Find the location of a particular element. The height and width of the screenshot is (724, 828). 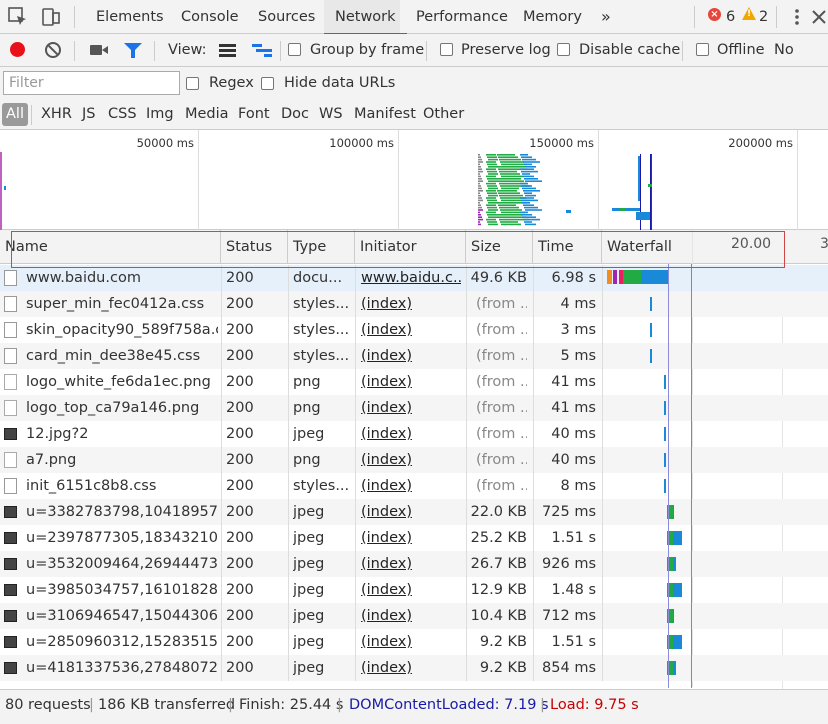

type-img: Img is located at coordinates (160, 114).